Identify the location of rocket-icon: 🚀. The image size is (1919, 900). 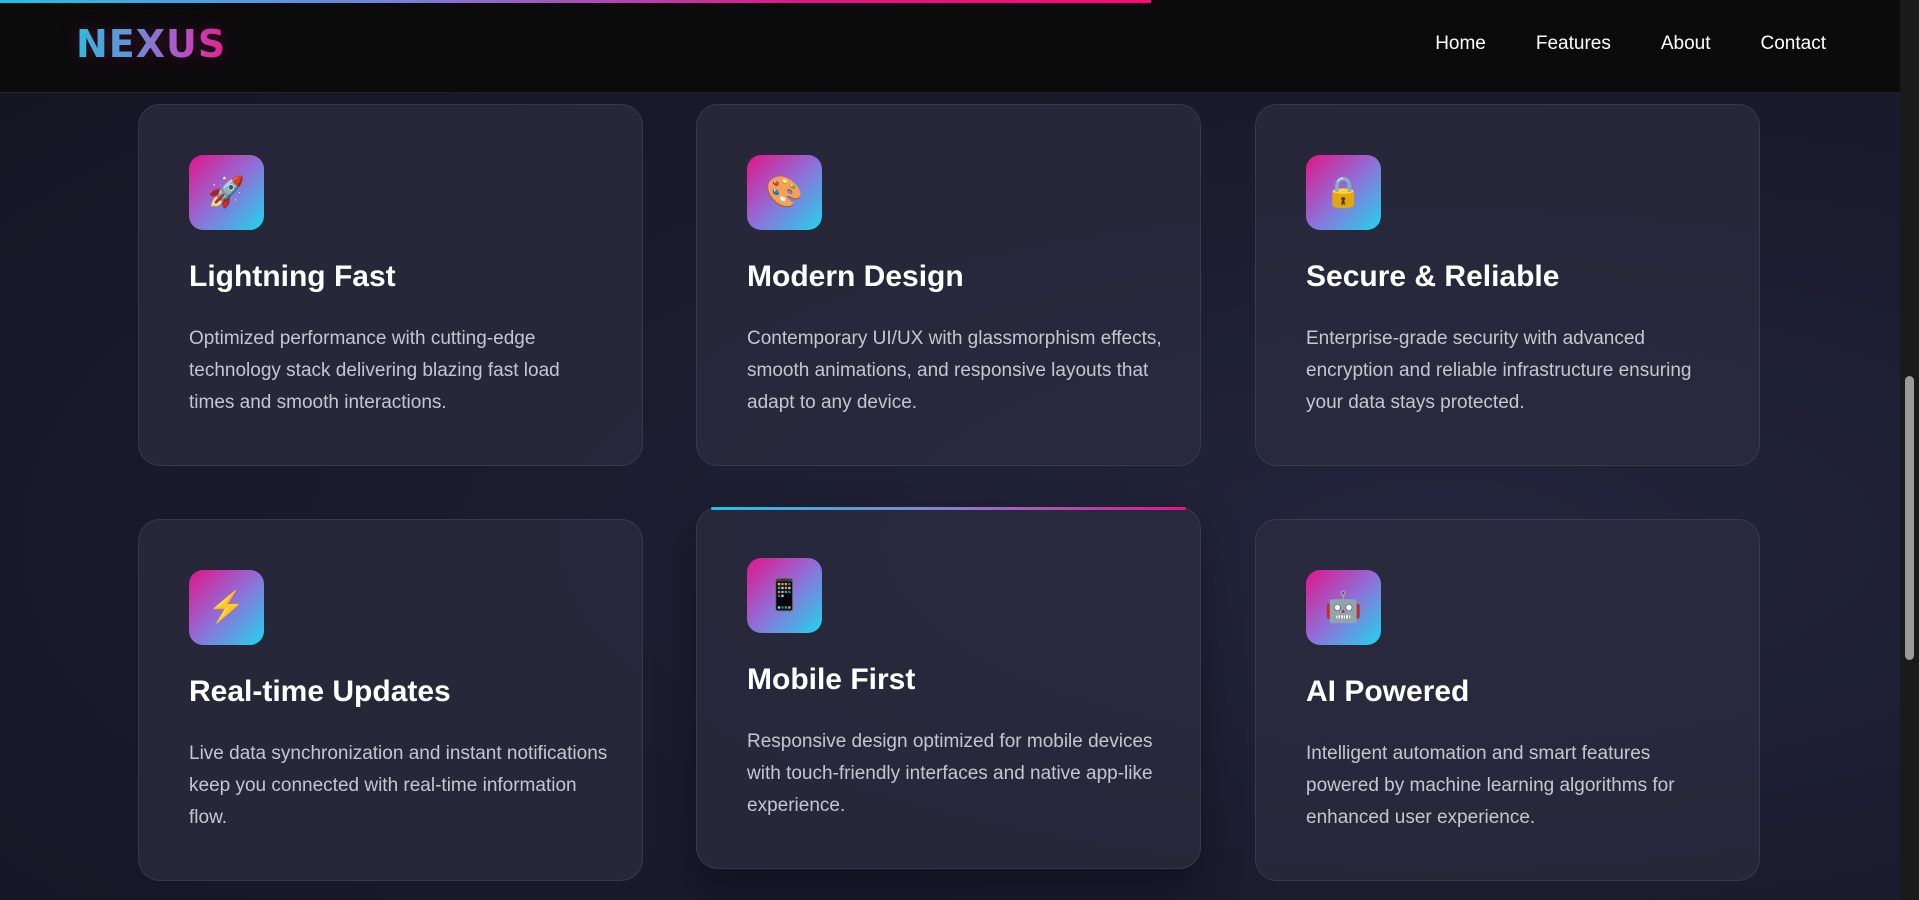
(226, 192).